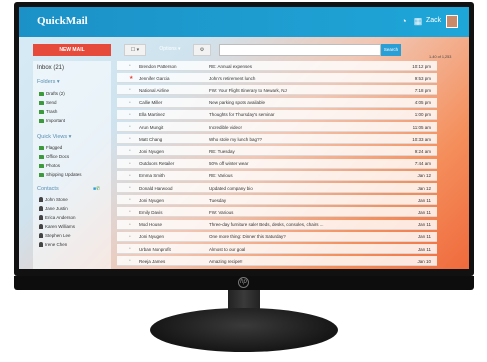 The image size is (487, 362). What do you see at coordinates (48, 111) in the screenshot?
I see `sidebar-item-trash: Trash` at bounding box center [48, 111].